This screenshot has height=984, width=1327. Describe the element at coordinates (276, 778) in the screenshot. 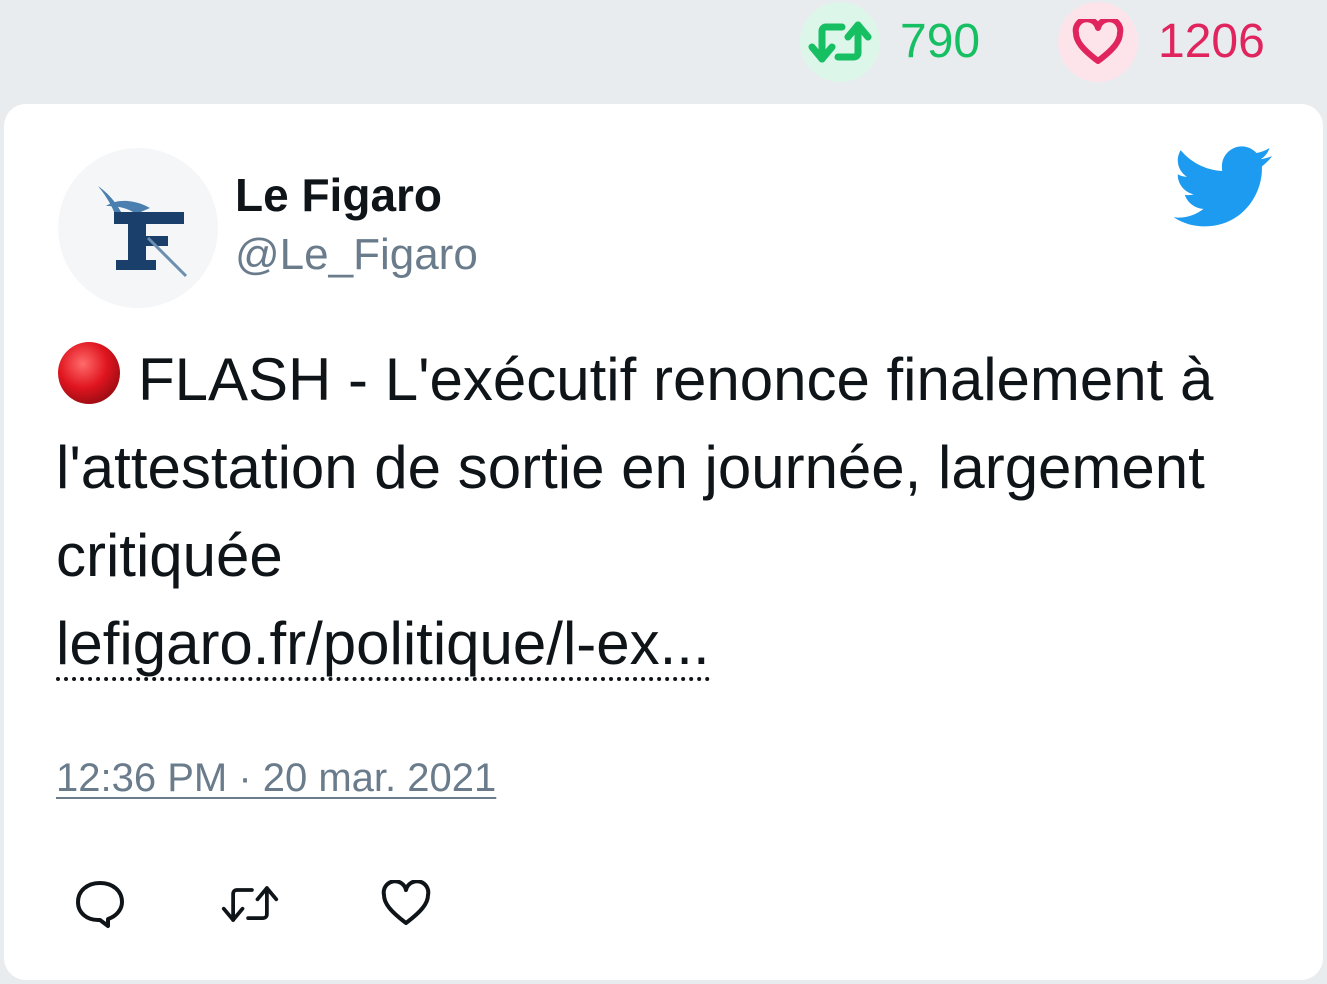

I see `tweet-timestamp: 12:36 PM · 20 mar. 2021` at that location.